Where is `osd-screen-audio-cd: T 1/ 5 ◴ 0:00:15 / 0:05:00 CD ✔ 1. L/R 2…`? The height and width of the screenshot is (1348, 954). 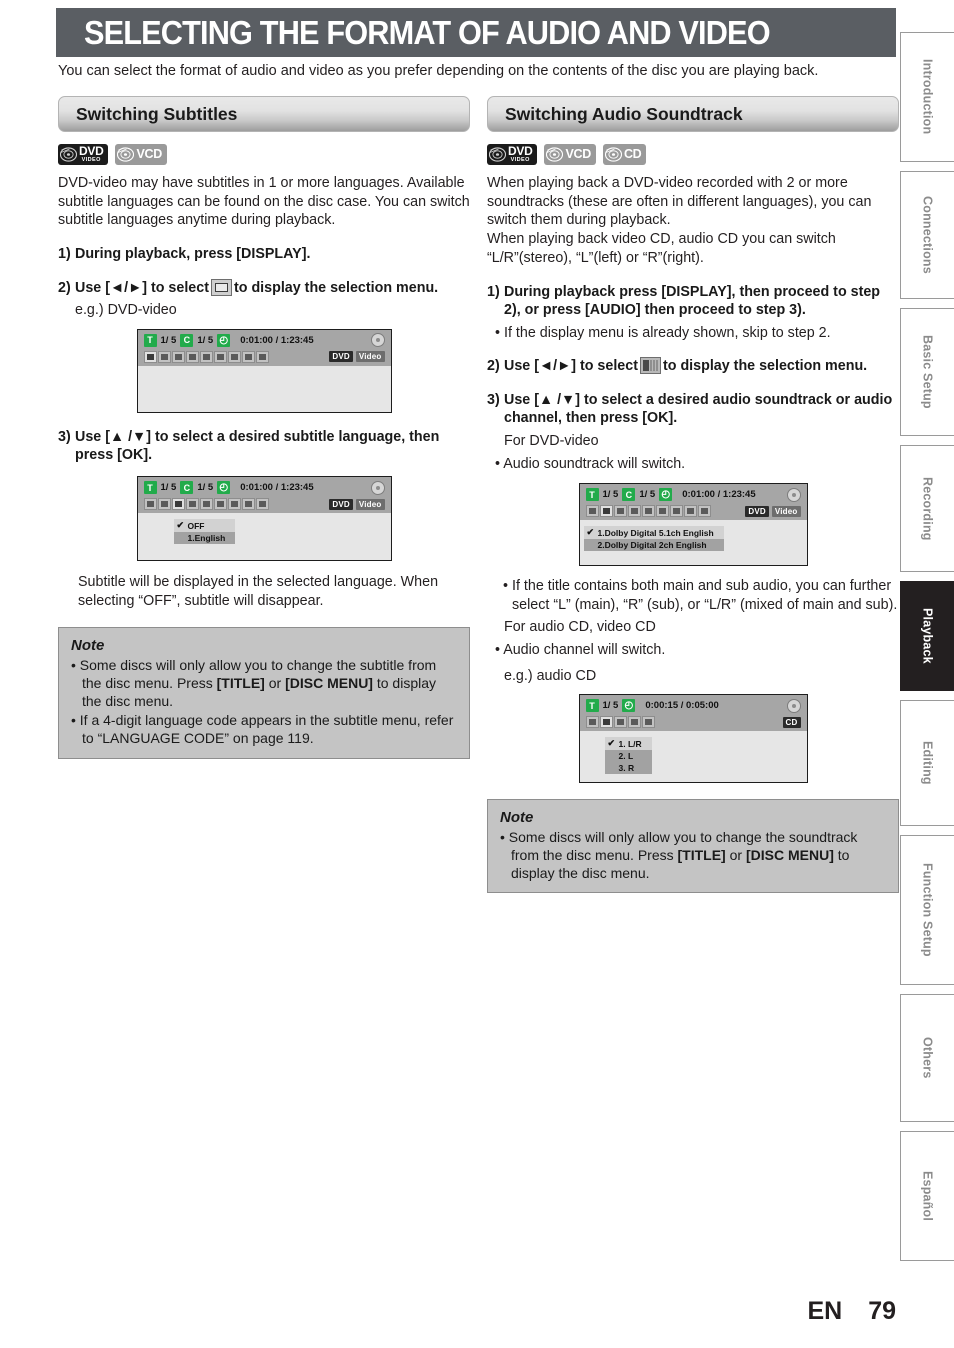 osd-screen-audio-cd: T 1/ 5 ◴ 0:00:15 / 0:05:00 CD ✔ 1. L/R 2… is located at coordinates (693, 739).